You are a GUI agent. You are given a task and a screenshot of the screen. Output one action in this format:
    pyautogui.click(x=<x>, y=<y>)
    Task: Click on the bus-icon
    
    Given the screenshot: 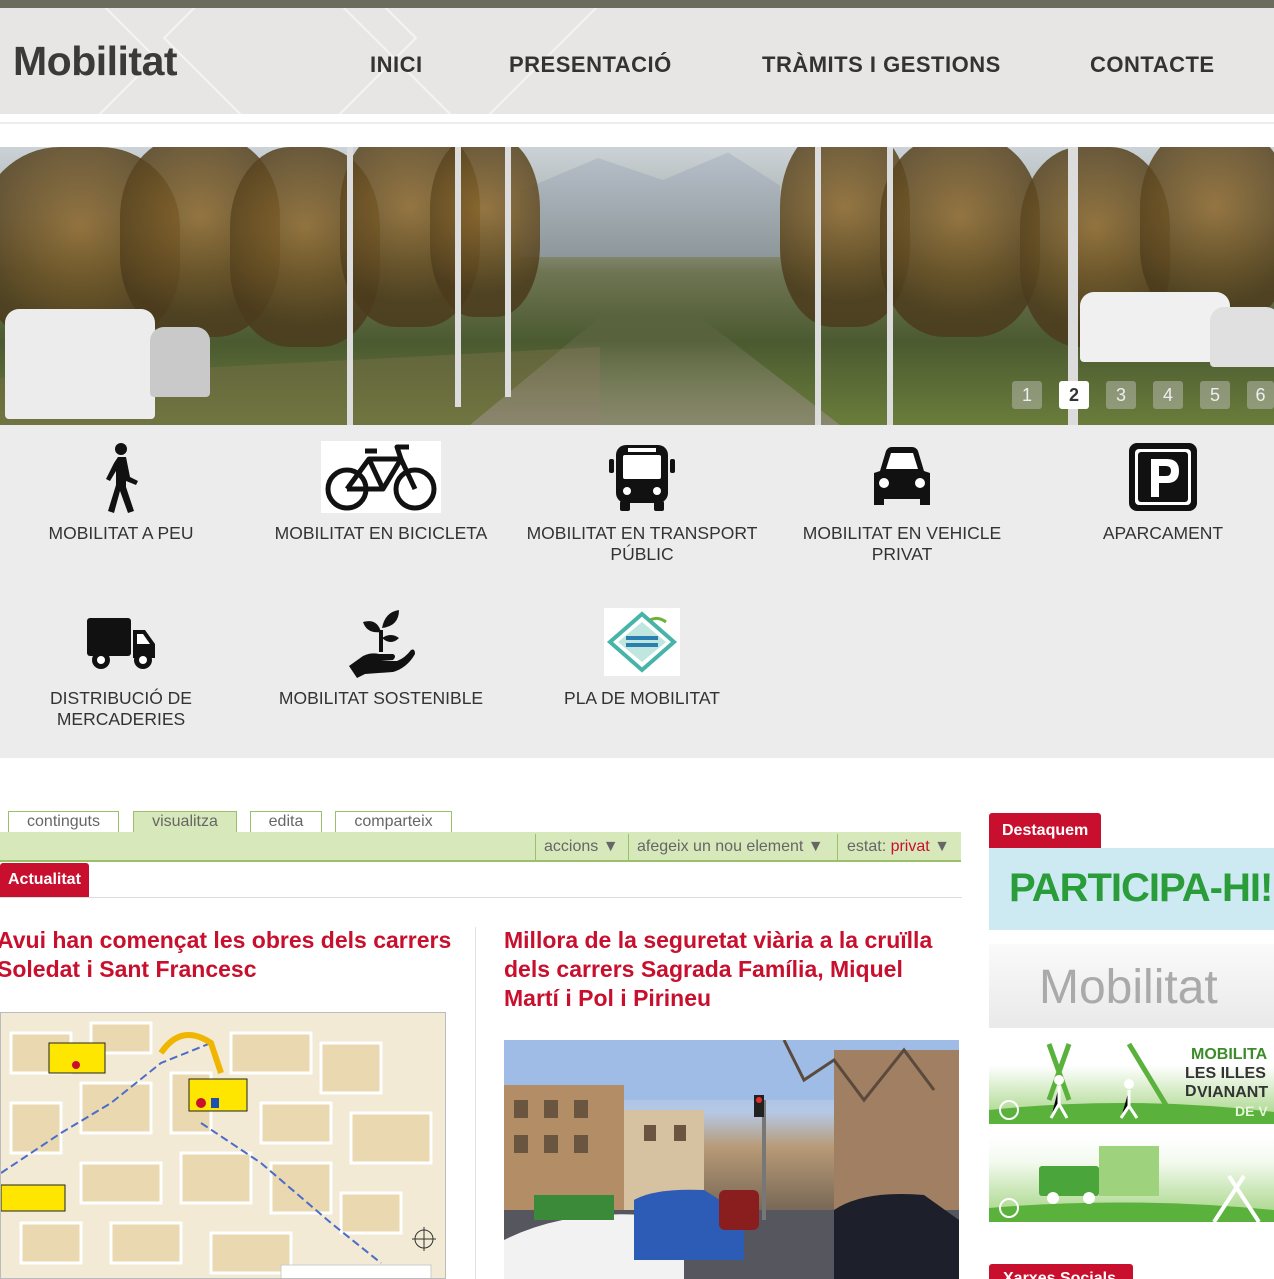 What is the action you would take?
    pyautogui.click(x=642, y=477)
    